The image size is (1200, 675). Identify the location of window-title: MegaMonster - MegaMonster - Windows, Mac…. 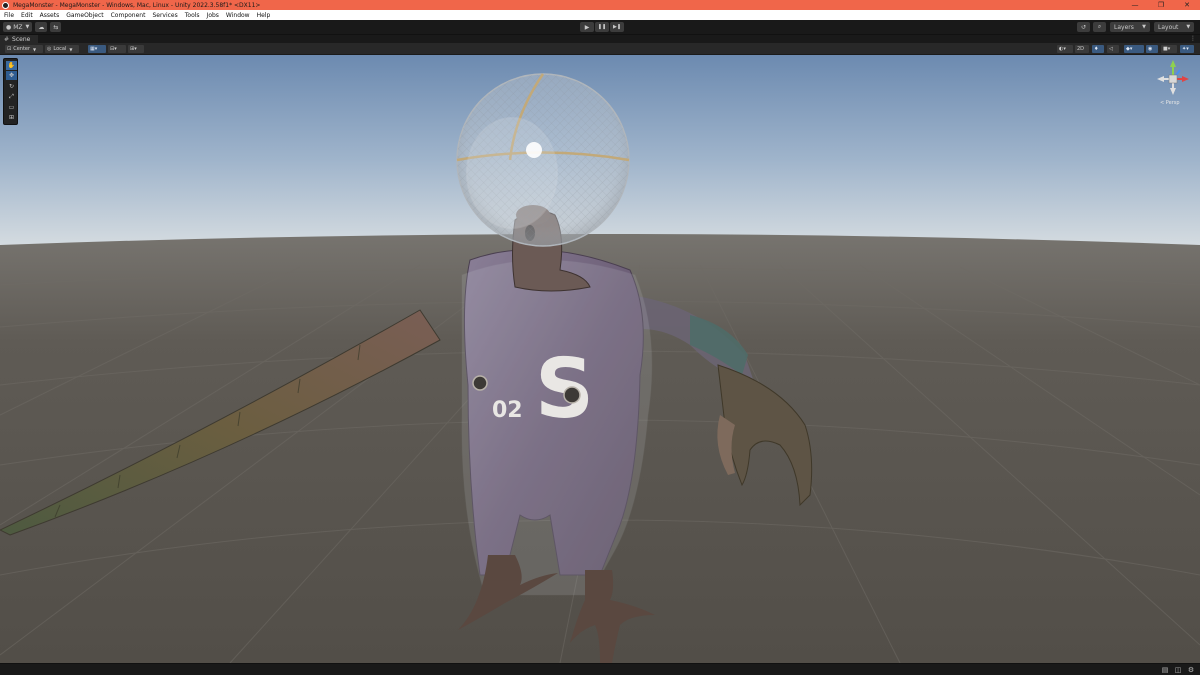
(137, 5).